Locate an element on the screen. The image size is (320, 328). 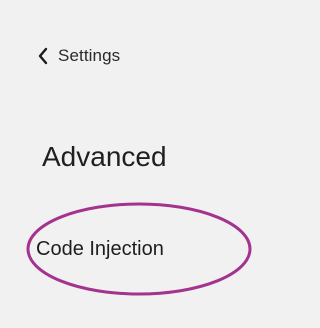
back-to-settings-link: Settings is located at coordinates (78, 56).